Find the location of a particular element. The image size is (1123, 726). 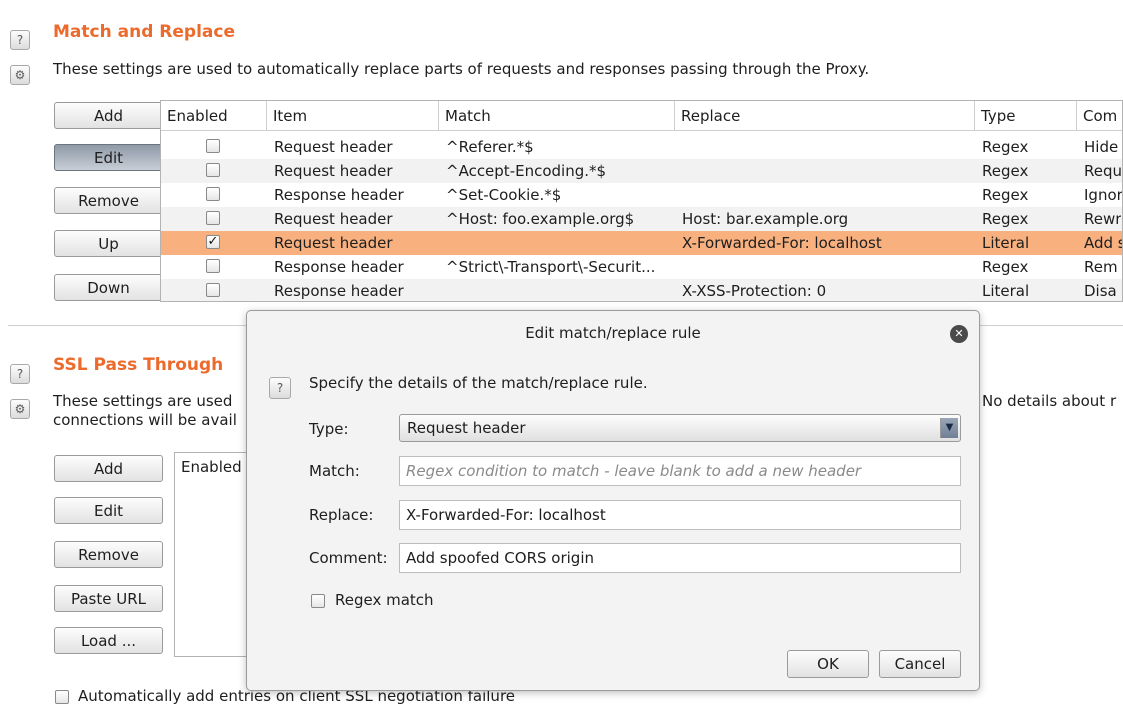

remove-rule-button: Remove is located at coordinates (108, 200).